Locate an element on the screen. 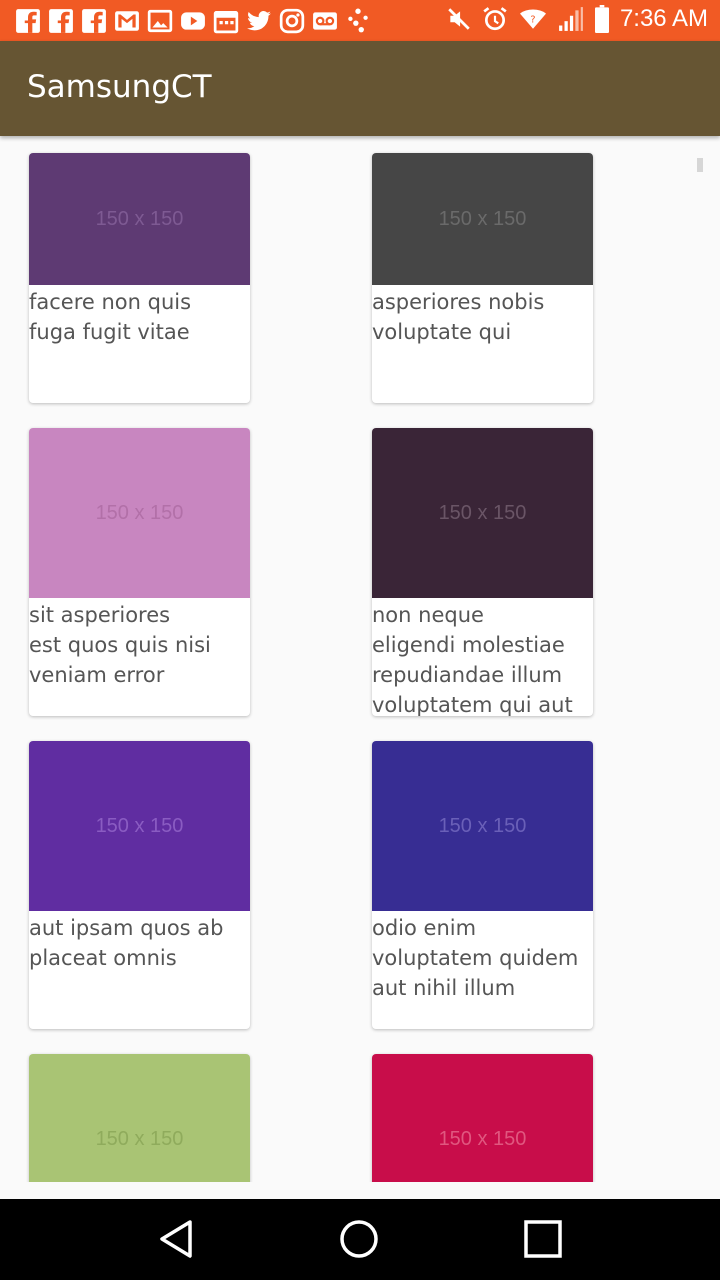 Image resolution: width=720 pixels, height=1280 pixels. app-bar: SamsungCT is located at coordinates (360, 88).